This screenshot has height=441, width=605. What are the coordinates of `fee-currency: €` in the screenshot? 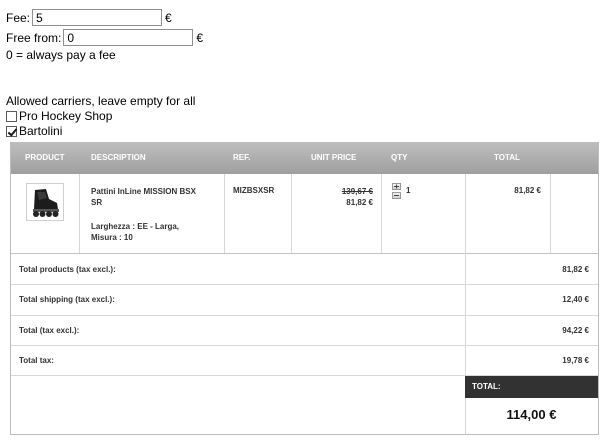 It's located at (168, 17).